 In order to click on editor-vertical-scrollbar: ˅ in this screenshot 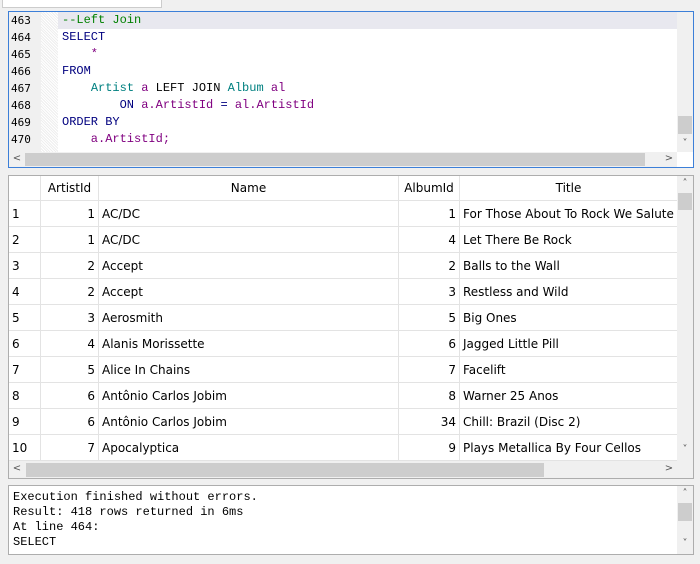, I will do `click(685, 82)`.